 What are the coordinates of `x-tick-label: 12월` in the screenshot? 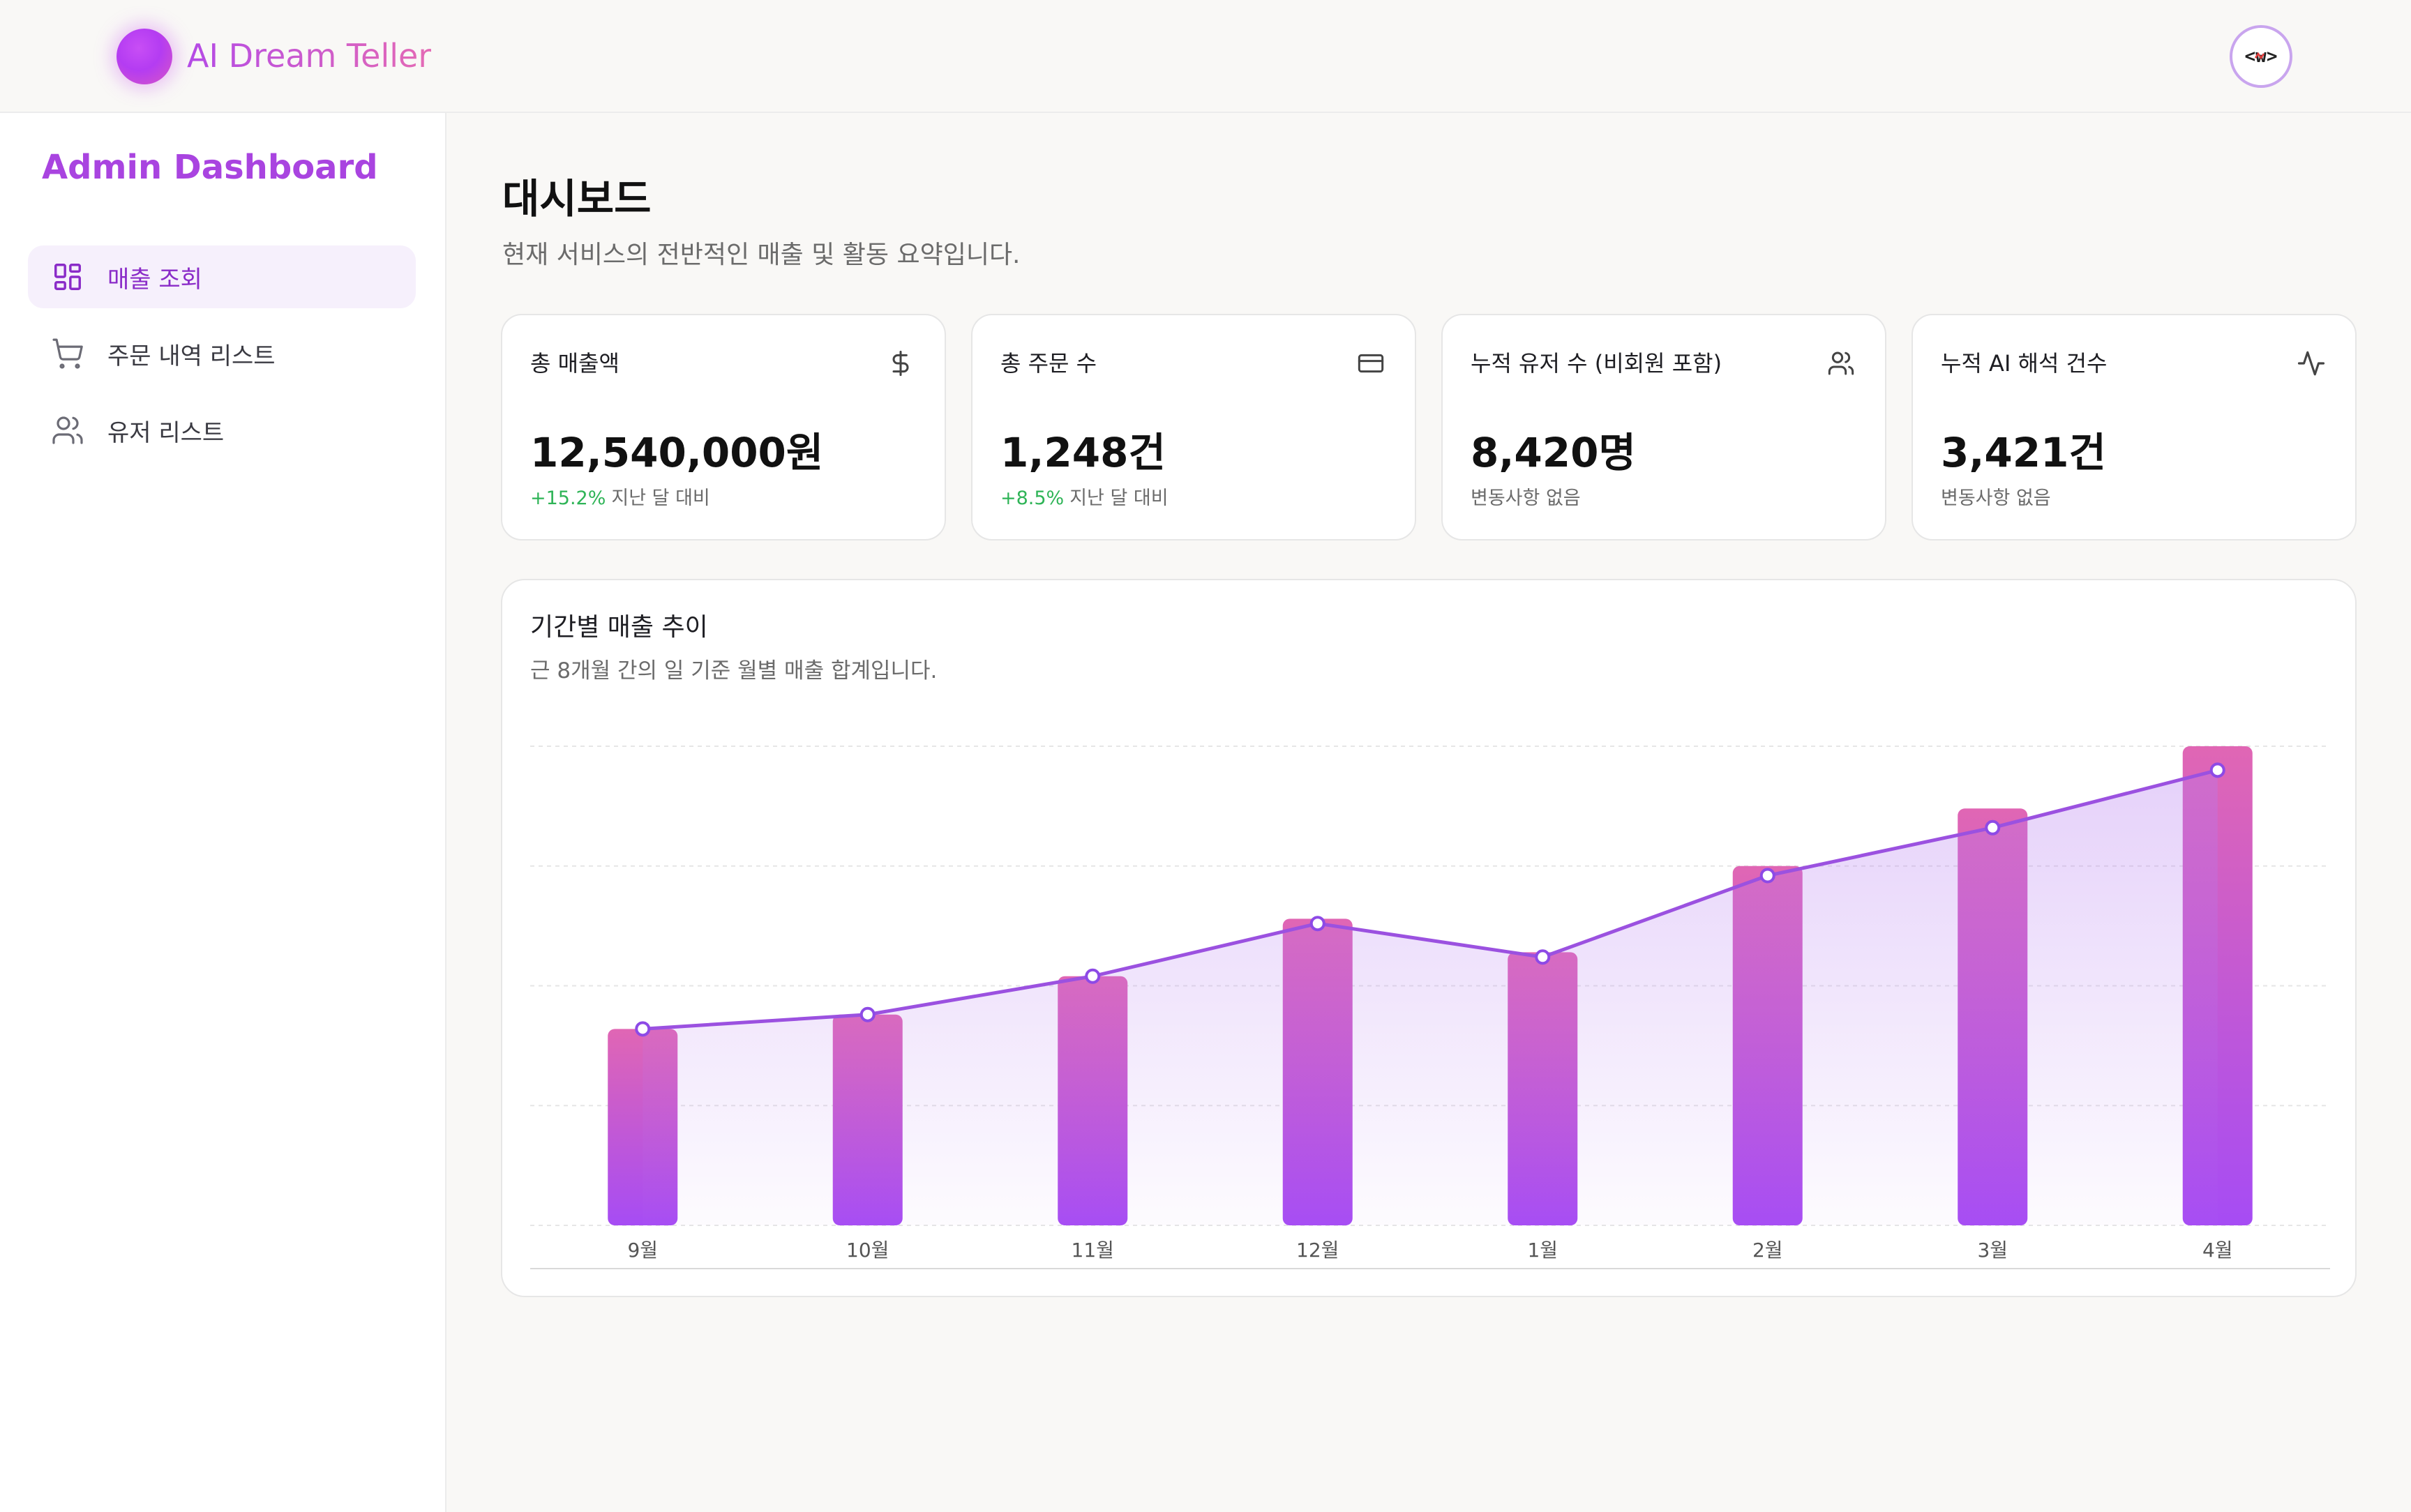 It's located at (1317, 1250).